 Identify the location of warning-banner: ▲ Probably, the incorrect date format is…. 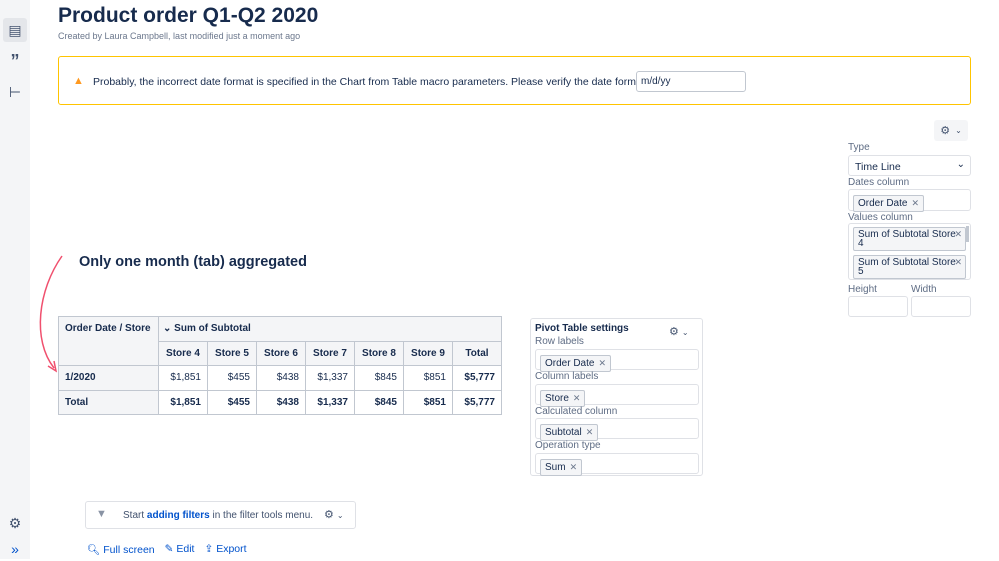
(514, 80).